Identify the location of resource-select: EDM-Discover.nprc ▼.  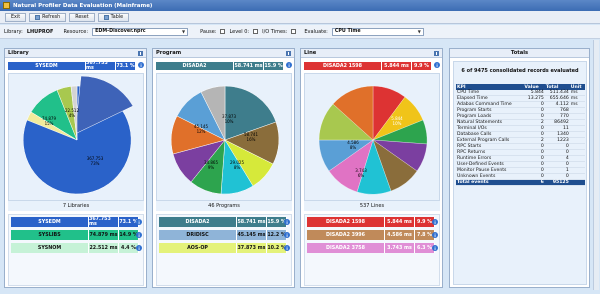
(140, 31).